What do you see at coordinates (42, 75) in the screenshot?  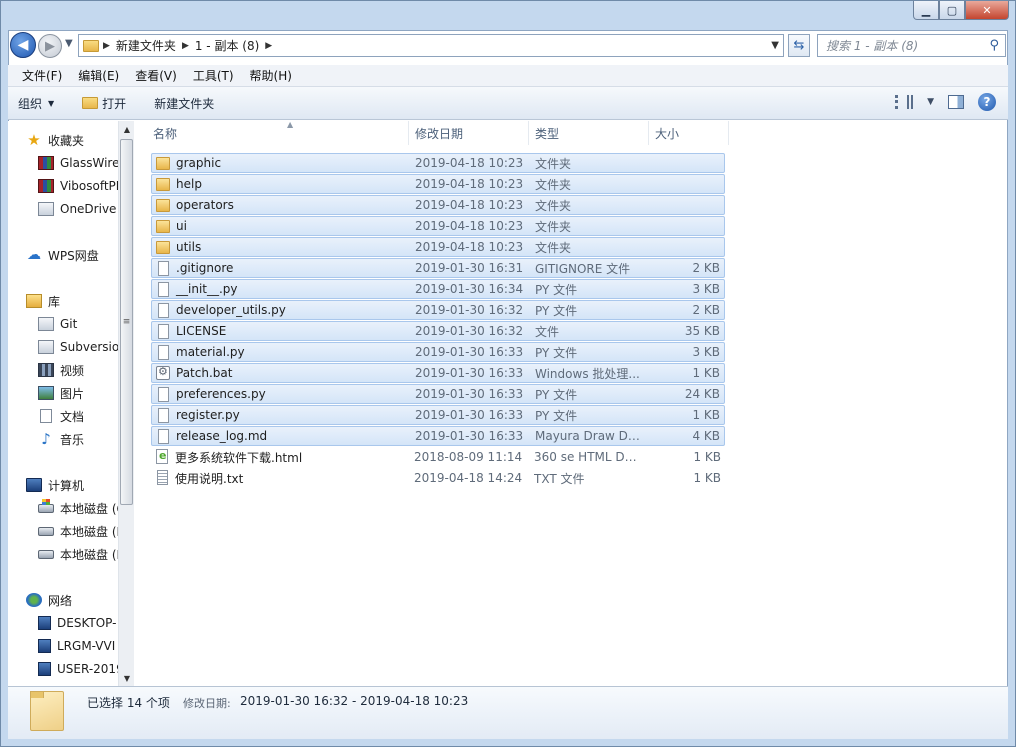 I see `menu-file: 文件(F)` at bounding box center [42, 75].